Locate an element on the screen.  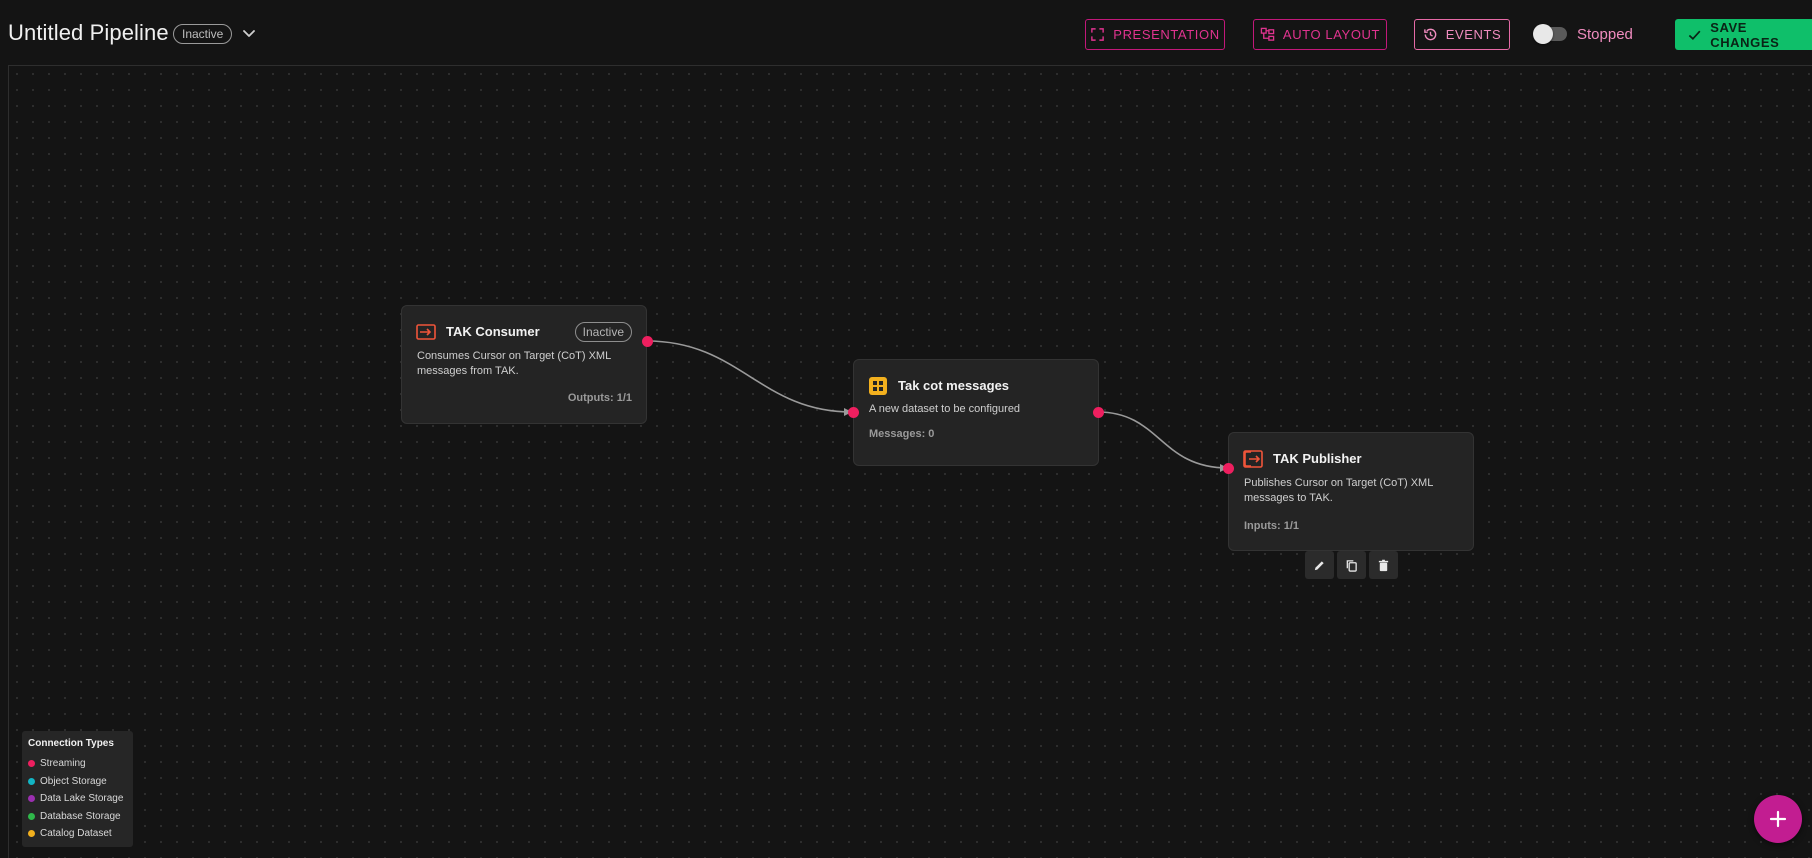
check-icon is located at coordinates (1694, 35).